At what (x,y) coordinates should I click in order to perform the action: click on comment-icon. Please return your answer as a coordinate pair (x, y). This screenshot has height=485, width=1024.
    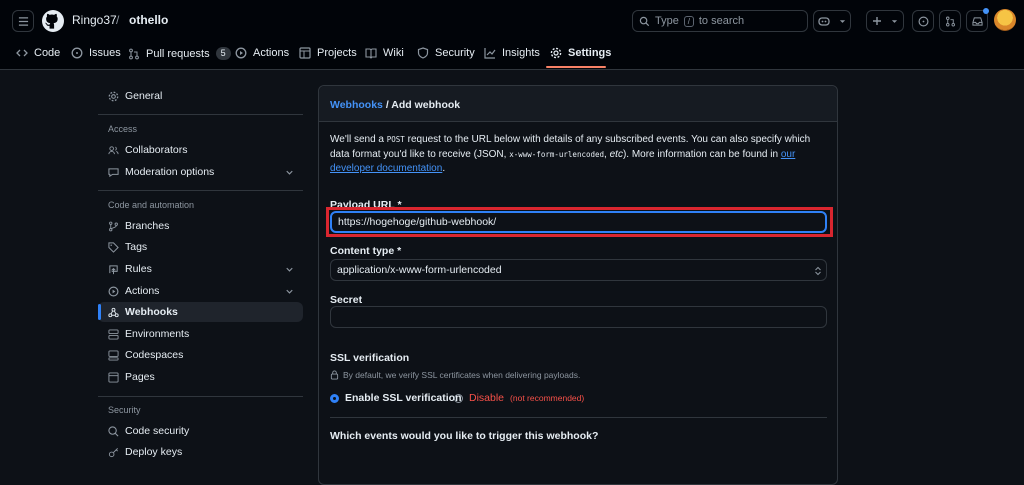
    Looking at the image, I should click on (113, 172).